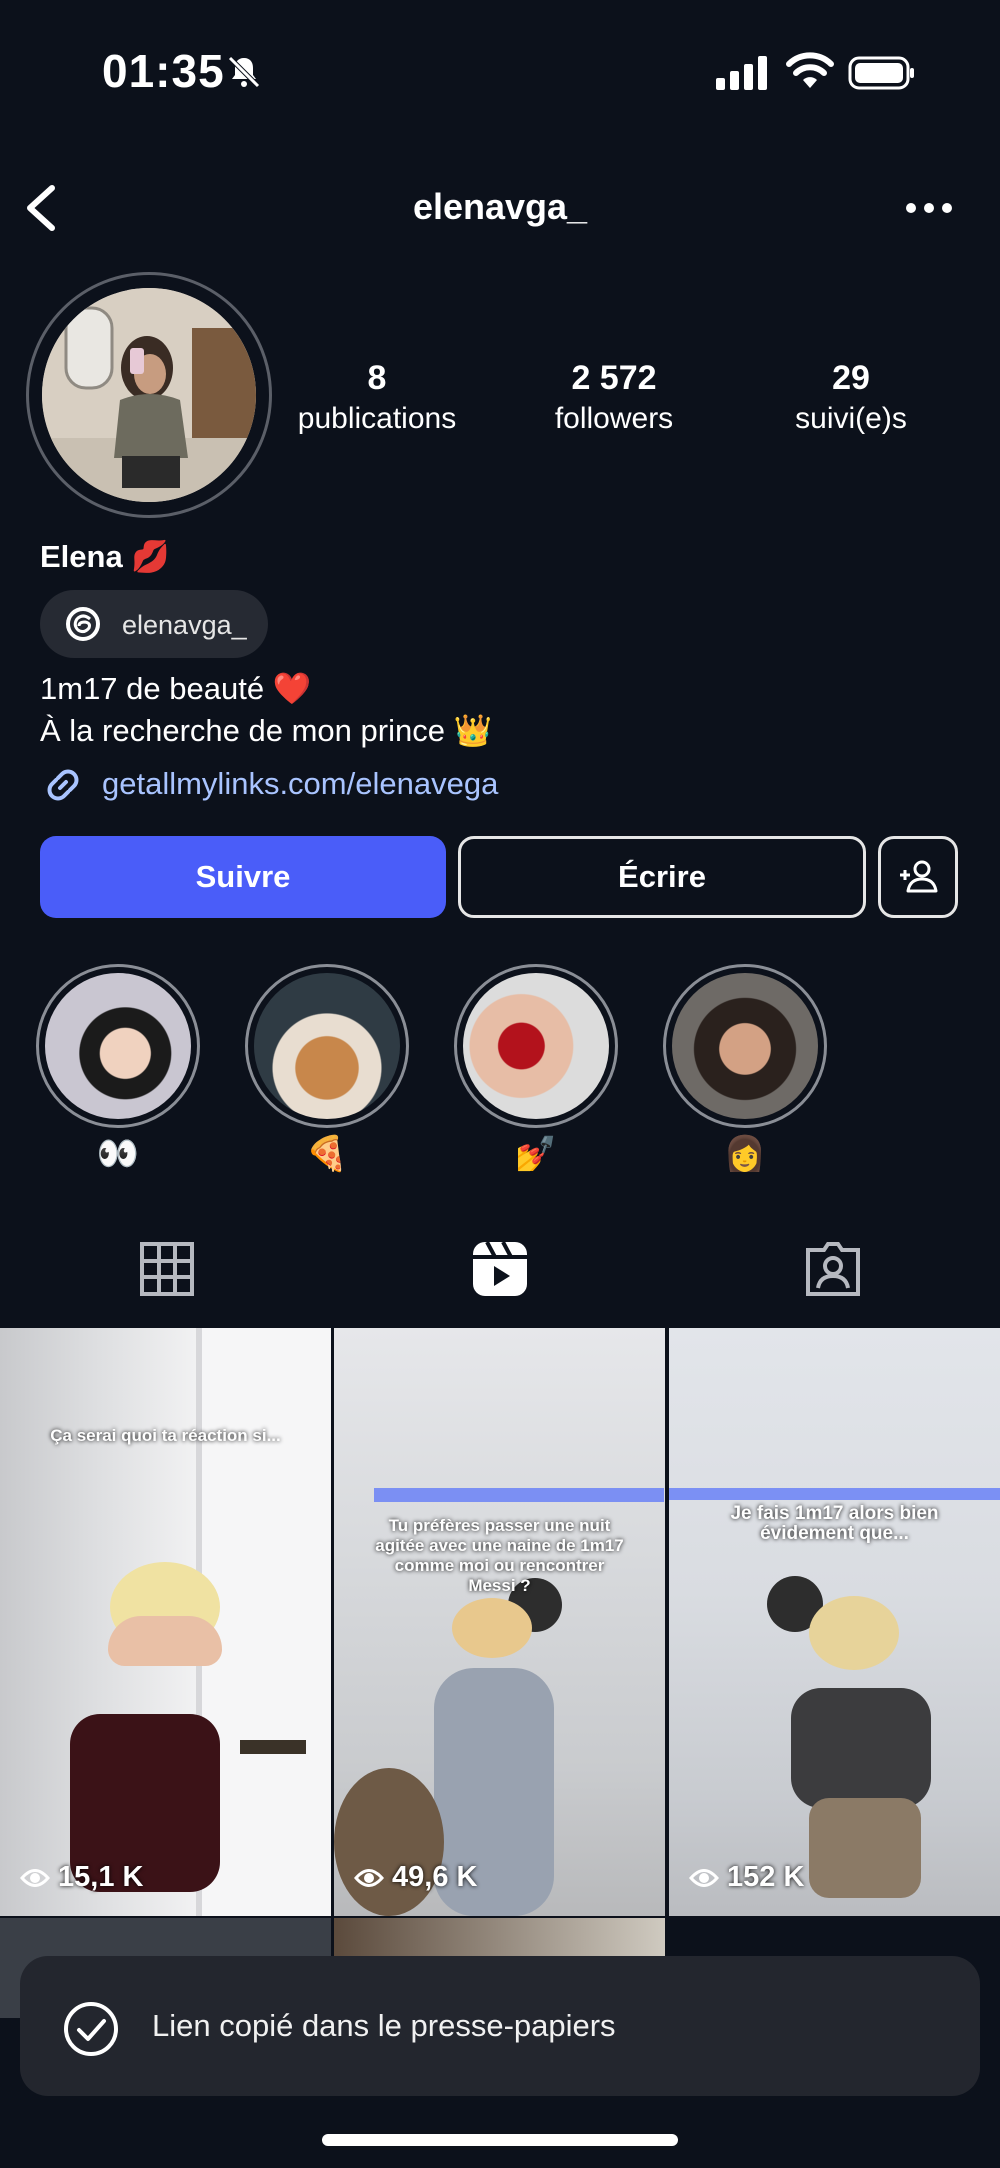 The image size is (1000, 2168). Describe the element at coordinates (851, 418) in the screenshot. I see `stat-label: suivi(e)s` at that location.